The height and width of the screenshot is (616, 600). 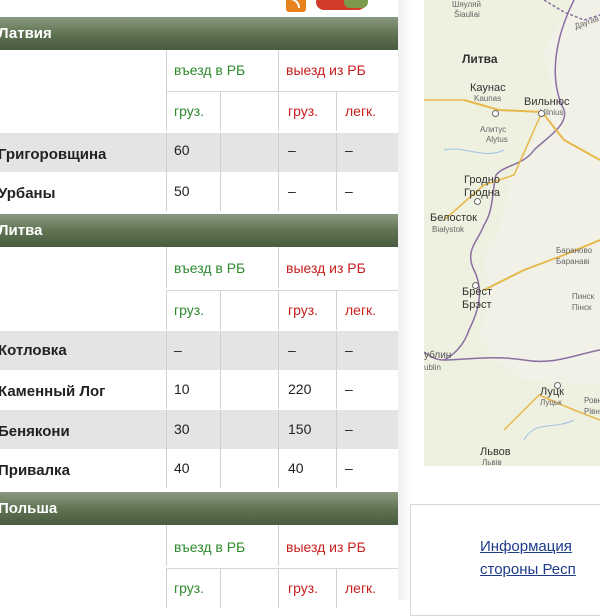 I want to click on map-label-lutsk: Луцк, so click(x=552, y=392).